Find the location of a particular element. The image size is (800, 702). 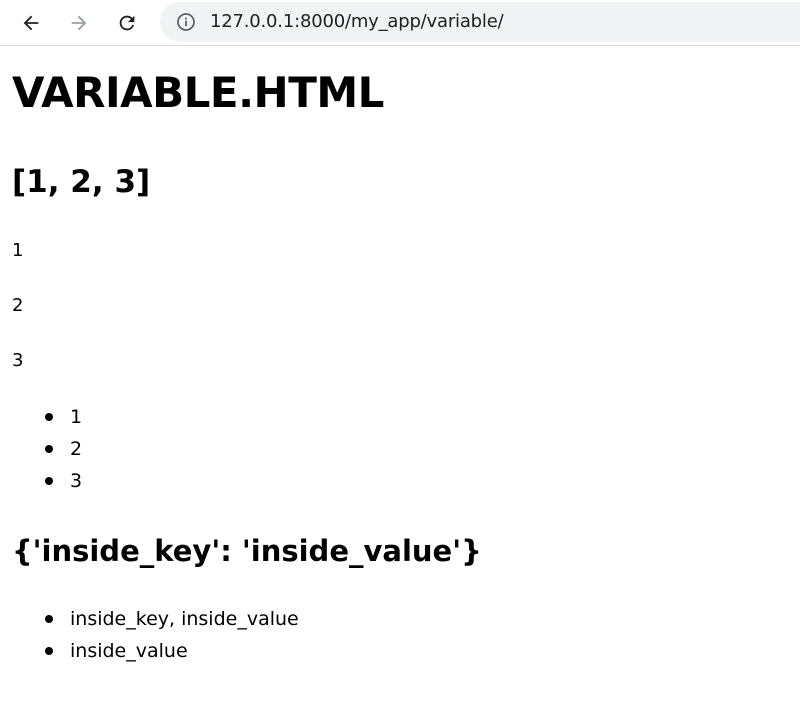

list-item-text: inside_value is located at coordinates (129, 651).